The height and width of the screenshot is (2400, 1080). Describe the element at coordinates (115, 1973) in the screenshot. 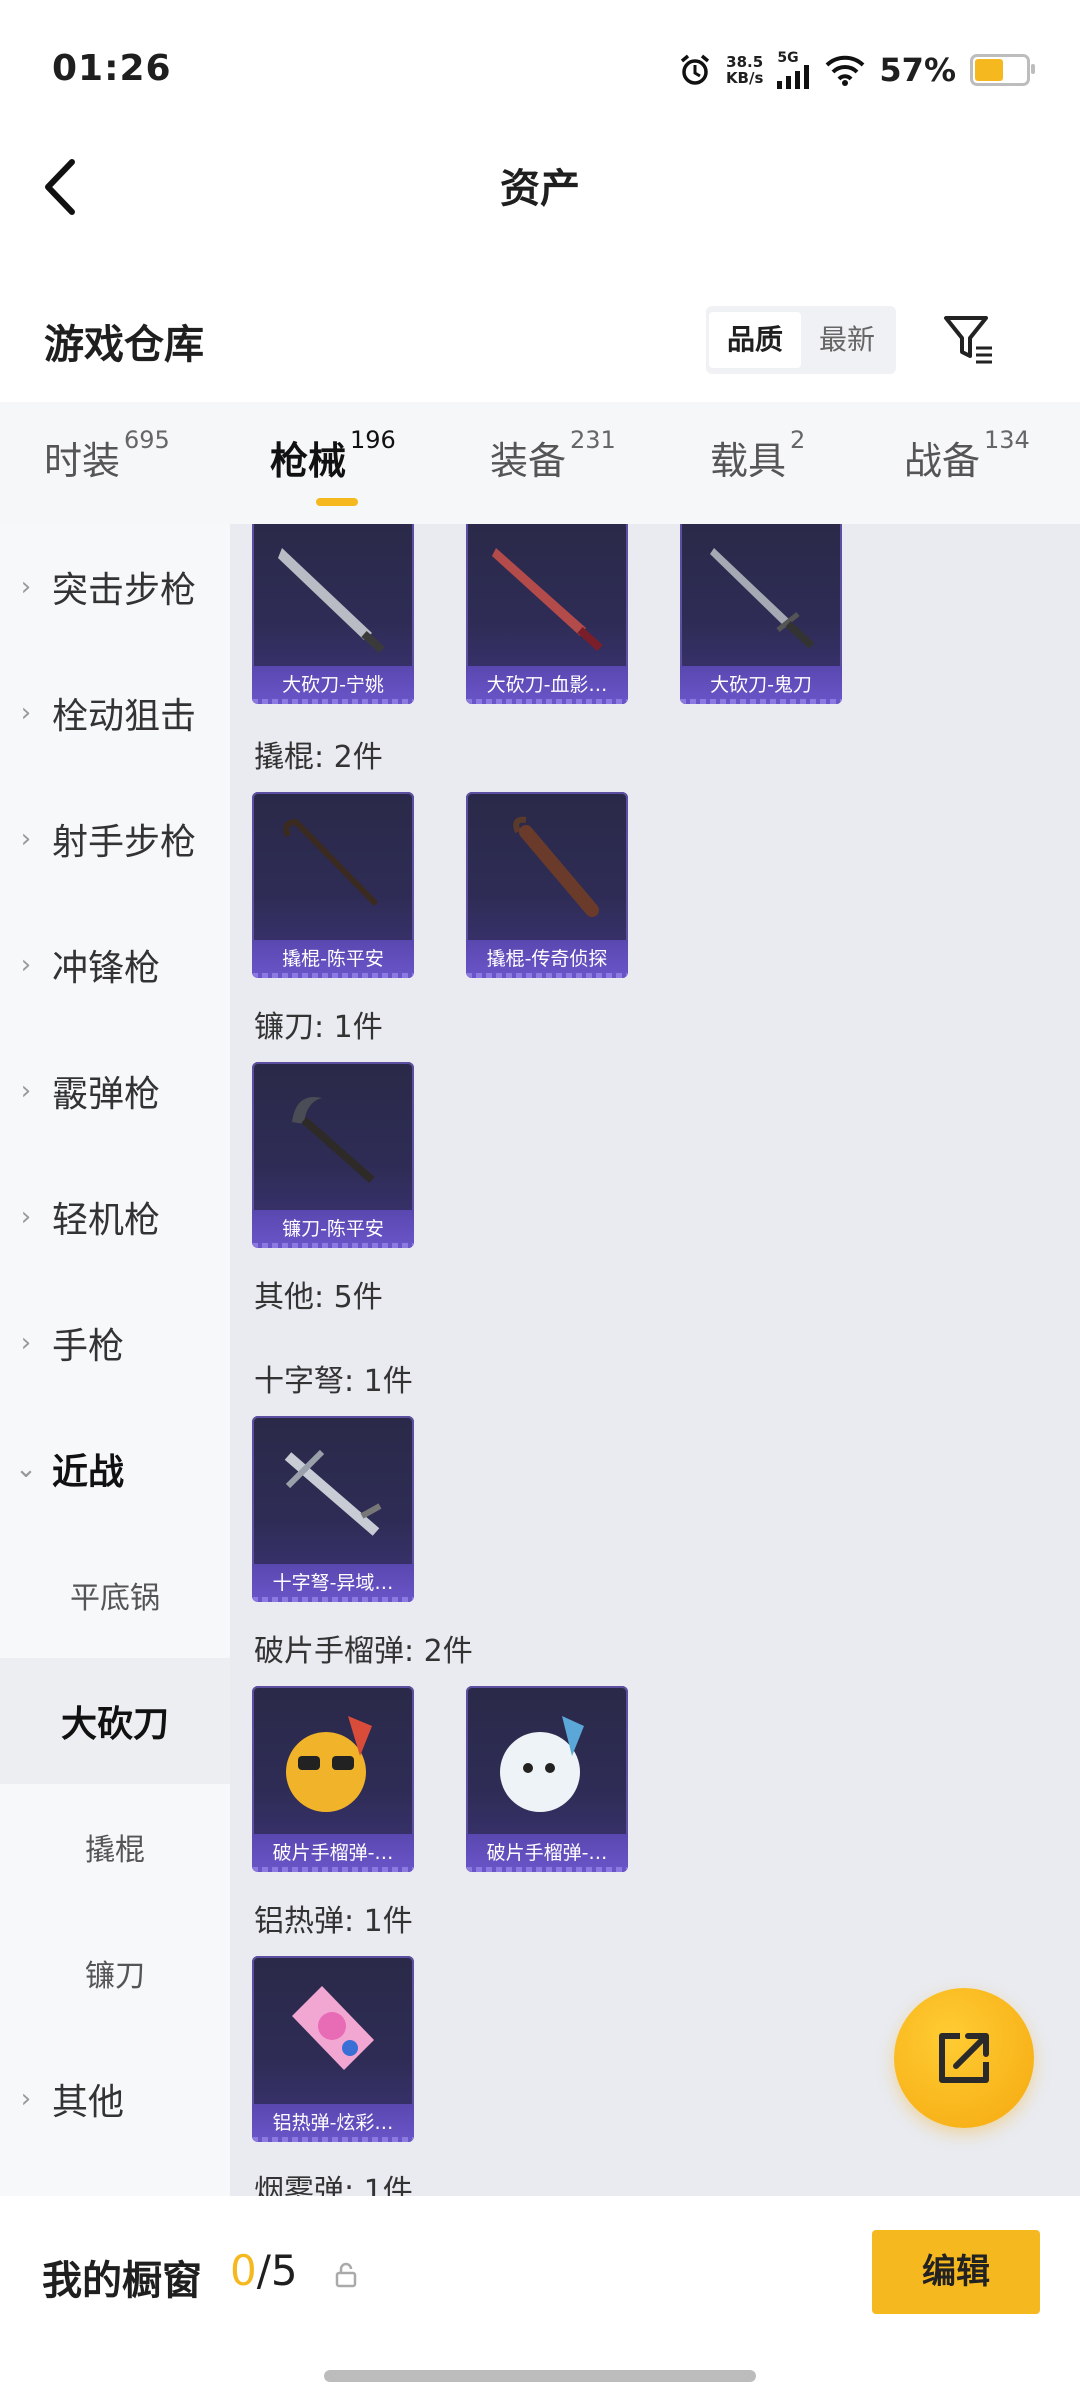

I see `sidebar-sub-sickle: 镰刀` at that location.